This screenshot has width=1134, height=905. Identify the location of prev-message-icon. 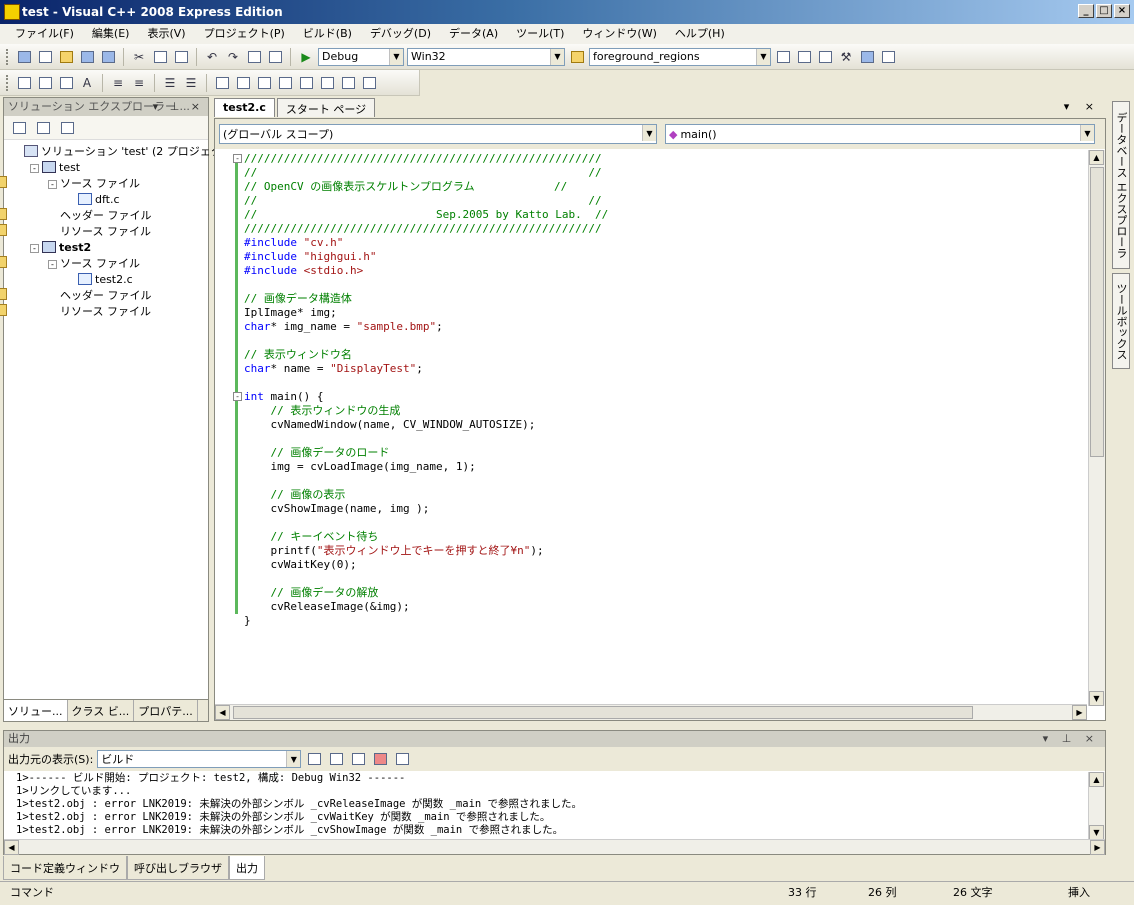
(336, 759).